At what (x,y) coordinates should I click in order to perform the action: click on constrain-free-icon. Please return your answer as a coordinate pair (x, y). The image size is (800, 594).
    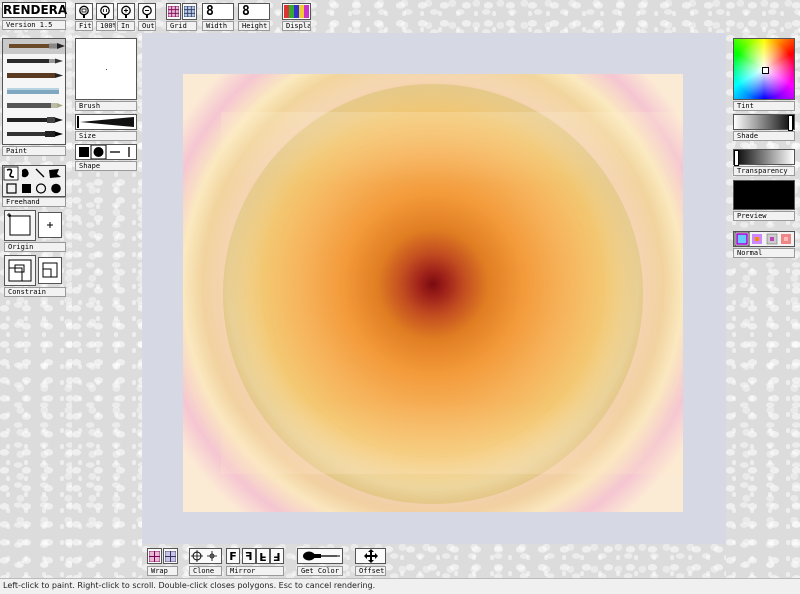
    Looking at the image, I should click on (20, 270).